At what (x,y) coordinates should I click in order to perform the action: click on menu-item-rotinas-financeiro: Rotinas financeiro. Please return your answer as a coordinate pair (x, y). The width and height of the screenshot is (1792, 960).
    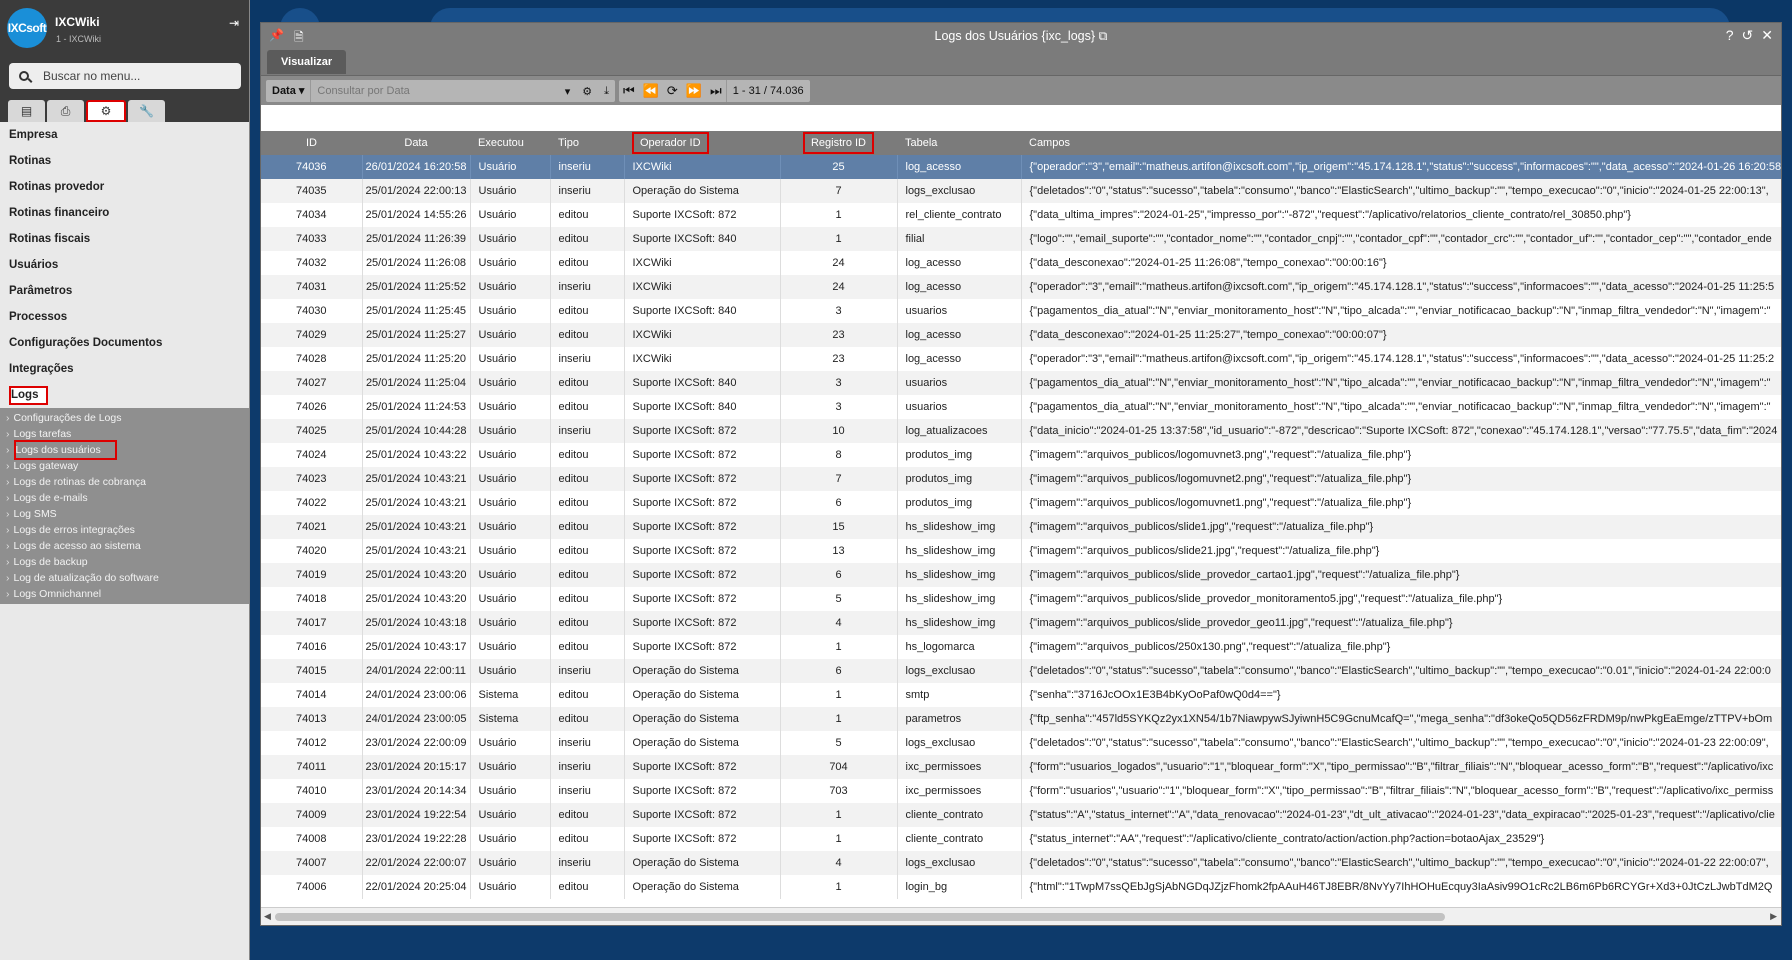
    Looking at the image, I should click on (124, 213).